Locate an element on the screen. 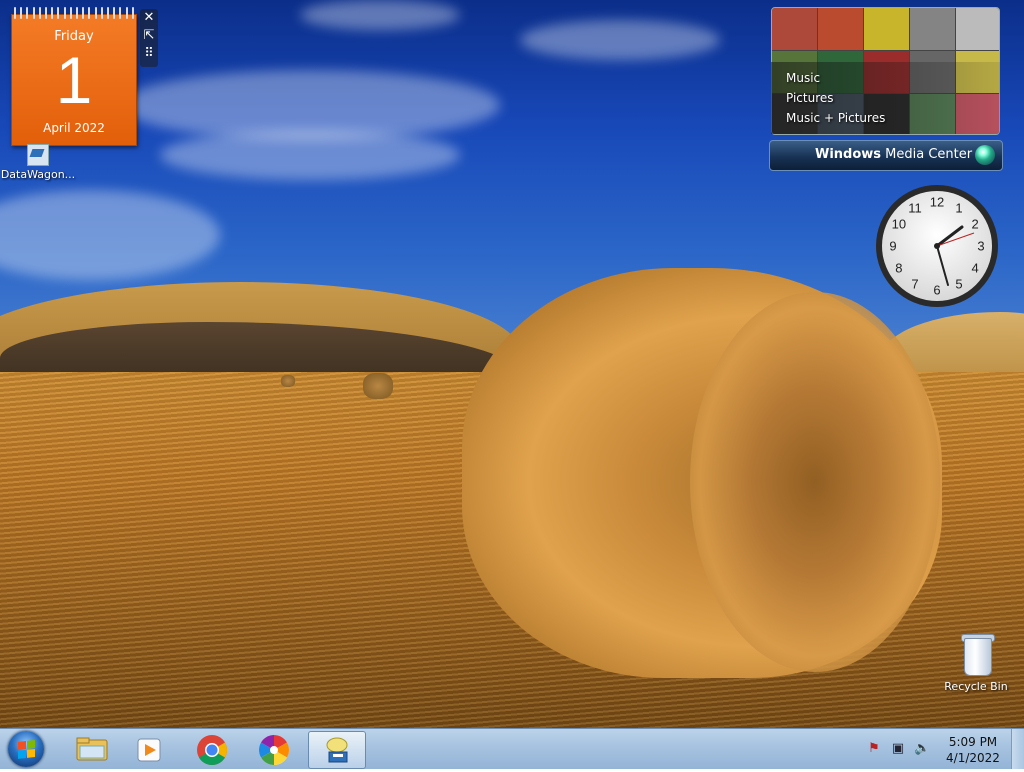 This screenshot has width=1024, height=772. clock-numeral: 7 is located at coordinates (914, 284).